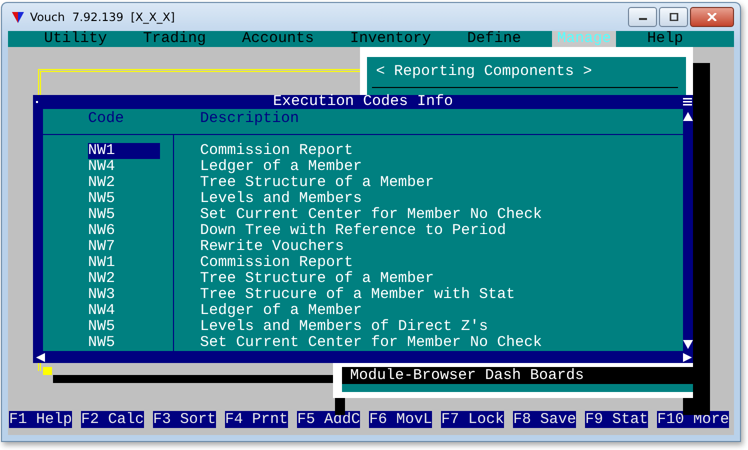 This screenshot has height=450, width=748. What do you see at coordinates (278, 39) in the screenshot?
I see `menu-item: Accounts` at bounding box center [278, 39].